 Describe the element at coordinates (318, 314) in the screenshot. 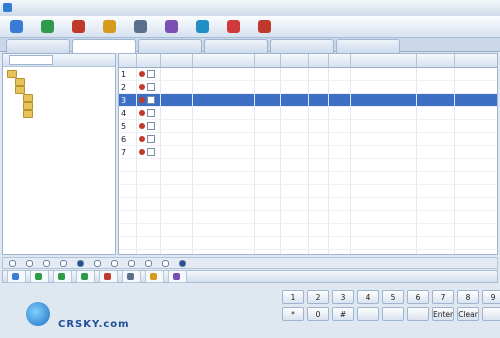

I see `keypad-key: 0` at that location.